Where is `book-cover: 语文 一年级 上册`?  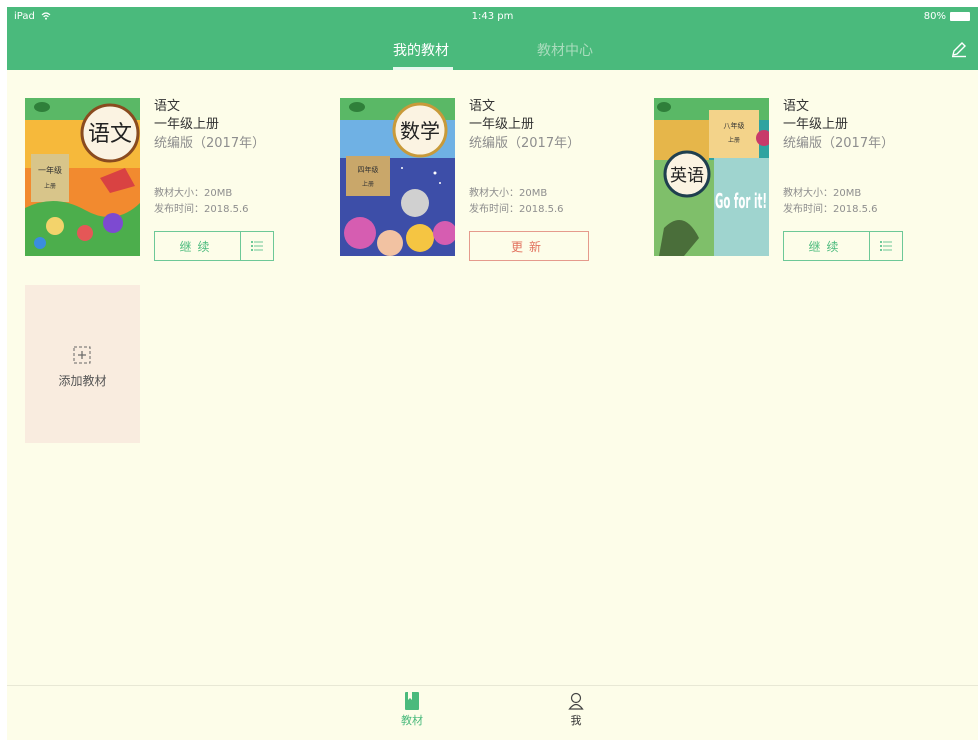
book-cover: 语文 一年级 上册 is located at coordinates (82, 177).